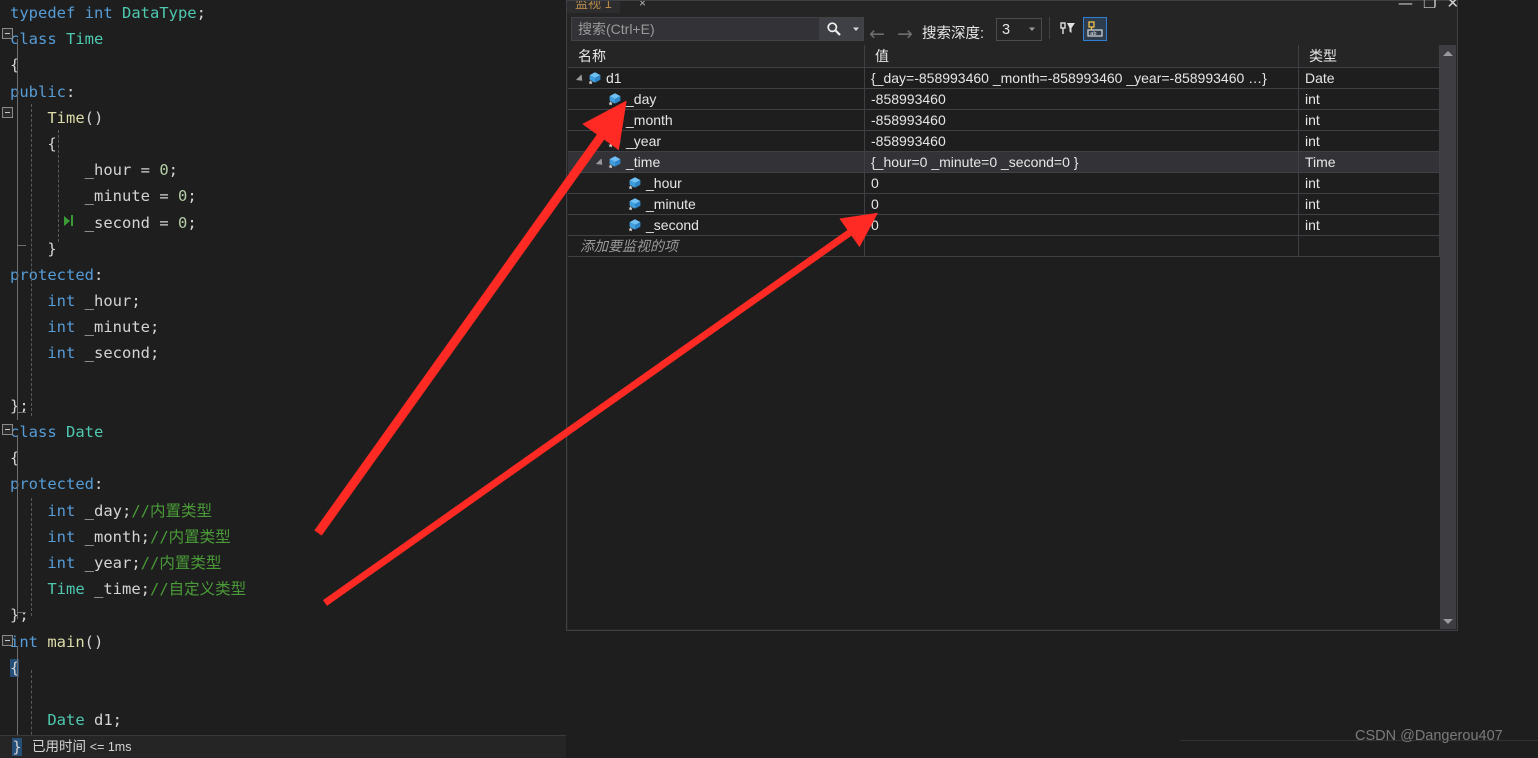 This screenshot has height=758, width=1538. What do you see at coordinates (1448, 53) in the screenshot?
I see `scroll-up-icon` at bounding box center [1448, 53].